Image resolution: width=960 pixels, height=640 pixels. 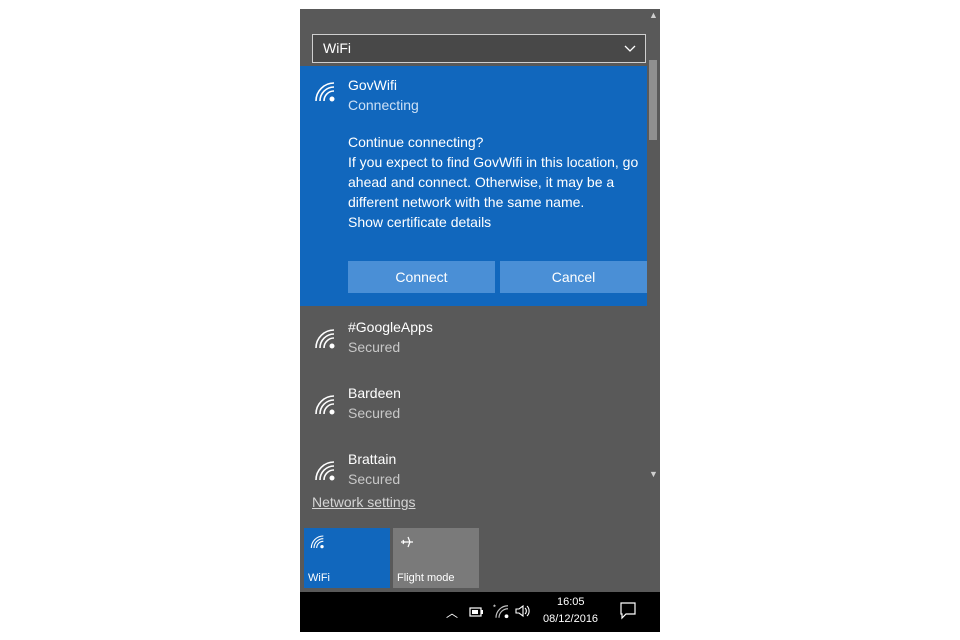 I want to click on show-certificate-link: Show certificate details, so click(x=498, y=222).